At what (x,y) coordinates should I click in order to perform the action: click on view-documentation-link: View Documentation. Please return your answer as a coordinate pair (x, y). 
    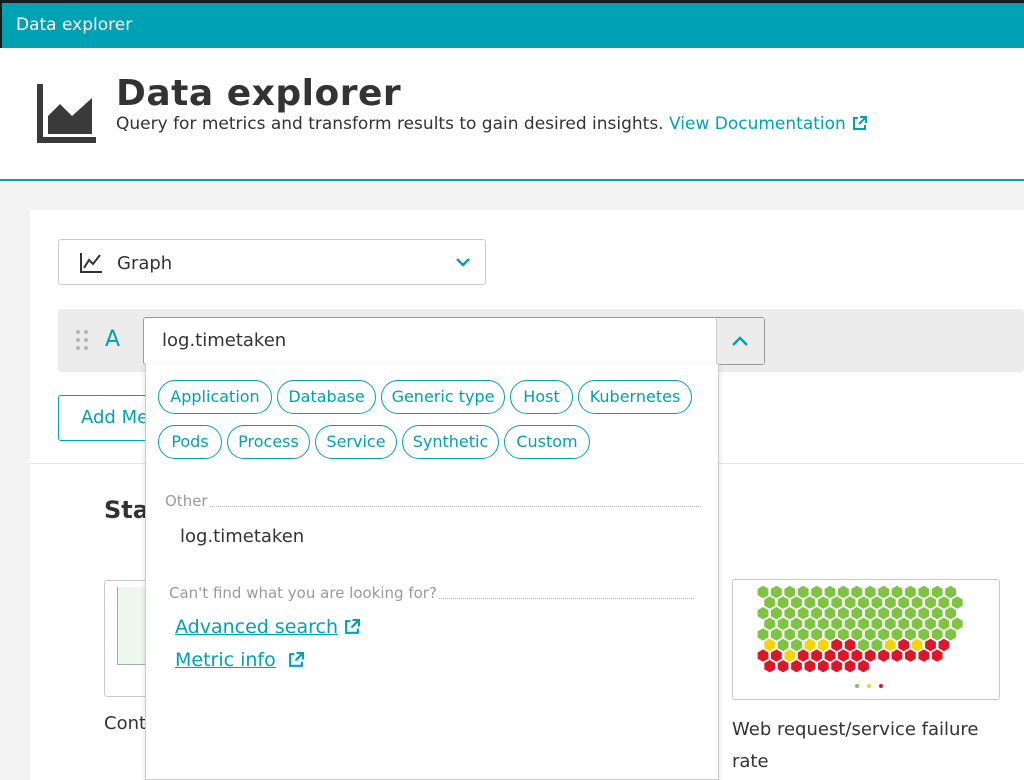
    Looking at the image, I should click on (768, 124).